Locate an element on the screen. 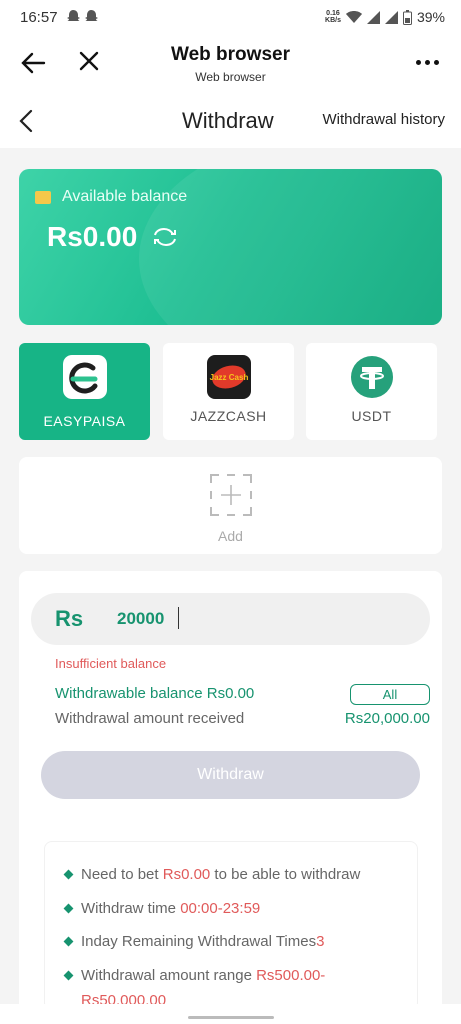  battery-icon is located at coordinates (407, 17).